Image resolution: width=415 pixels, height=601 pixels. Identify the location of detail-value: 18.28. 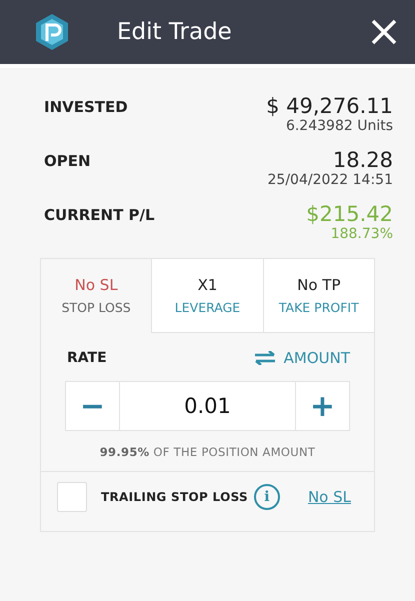
(362, 160).